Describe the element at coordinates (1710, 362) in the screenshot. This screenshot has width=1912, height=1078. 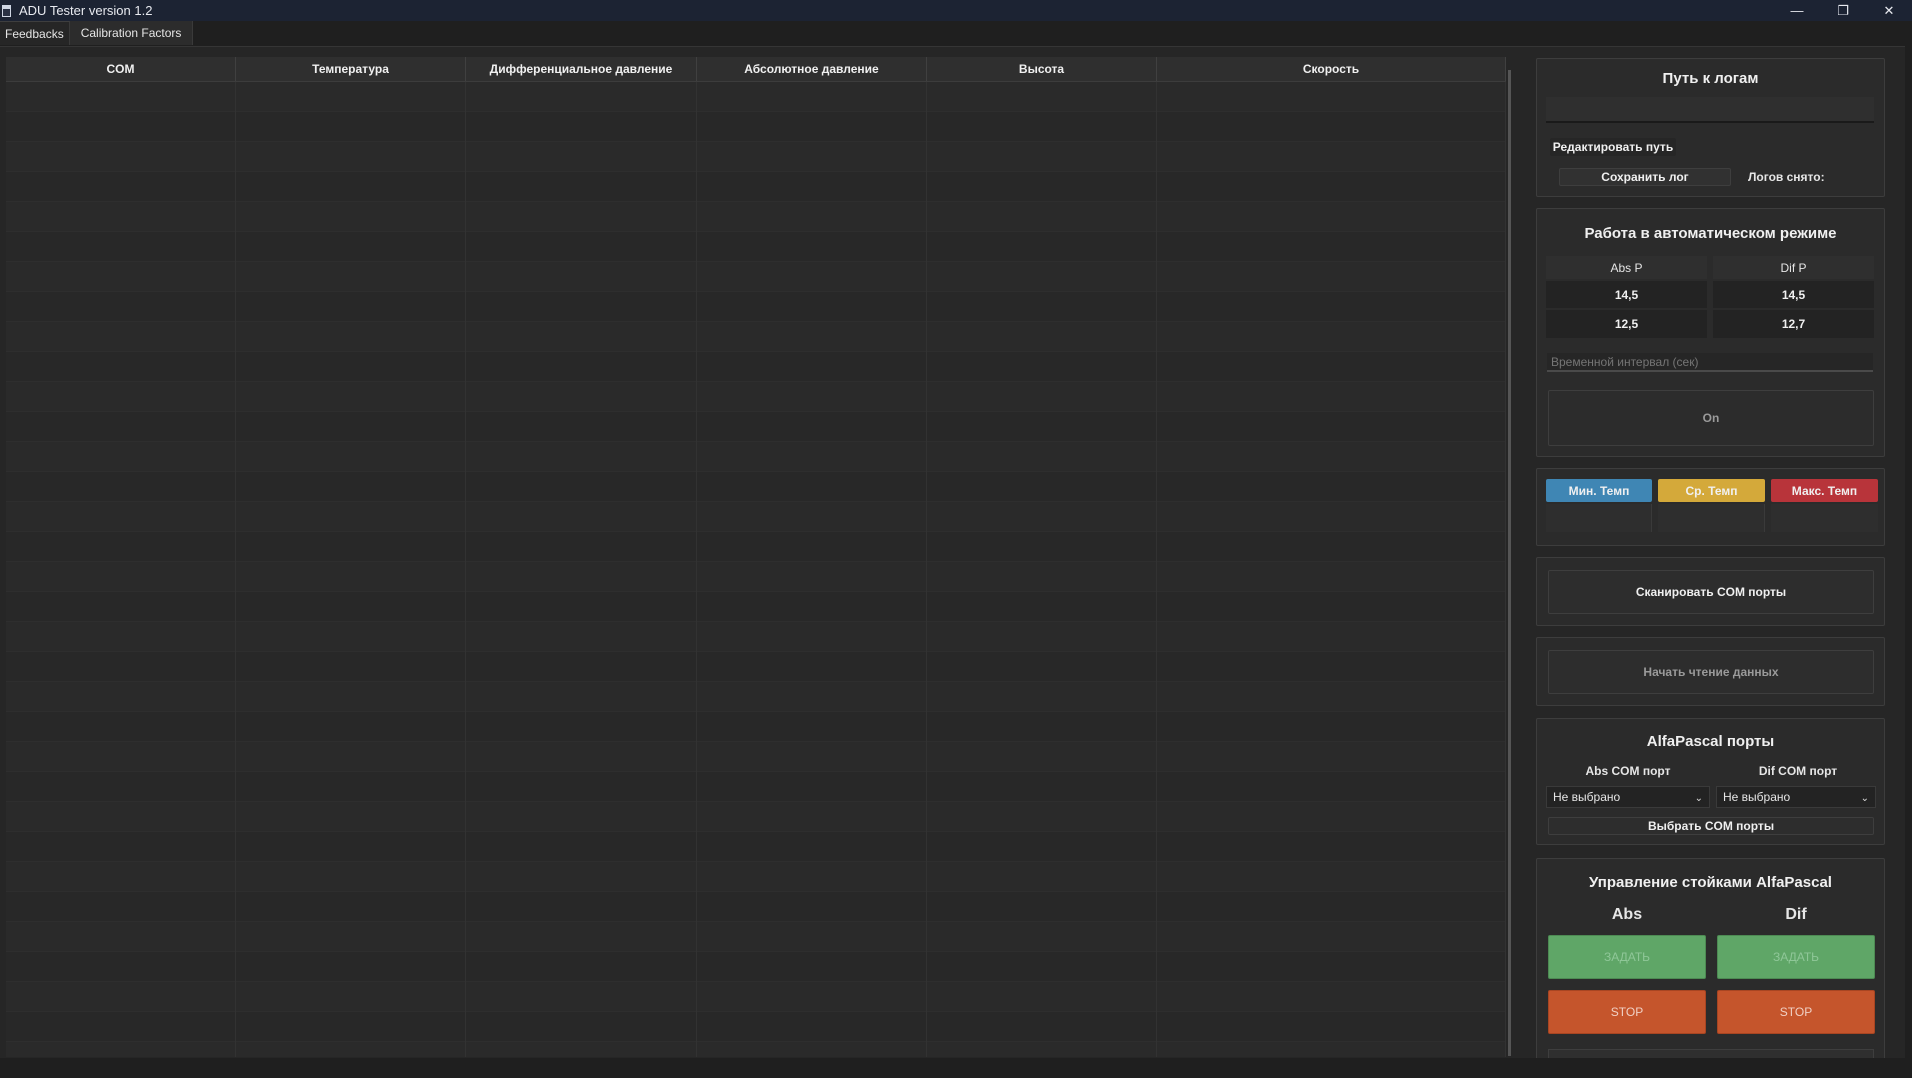
I see `time-interval-input` at that location.